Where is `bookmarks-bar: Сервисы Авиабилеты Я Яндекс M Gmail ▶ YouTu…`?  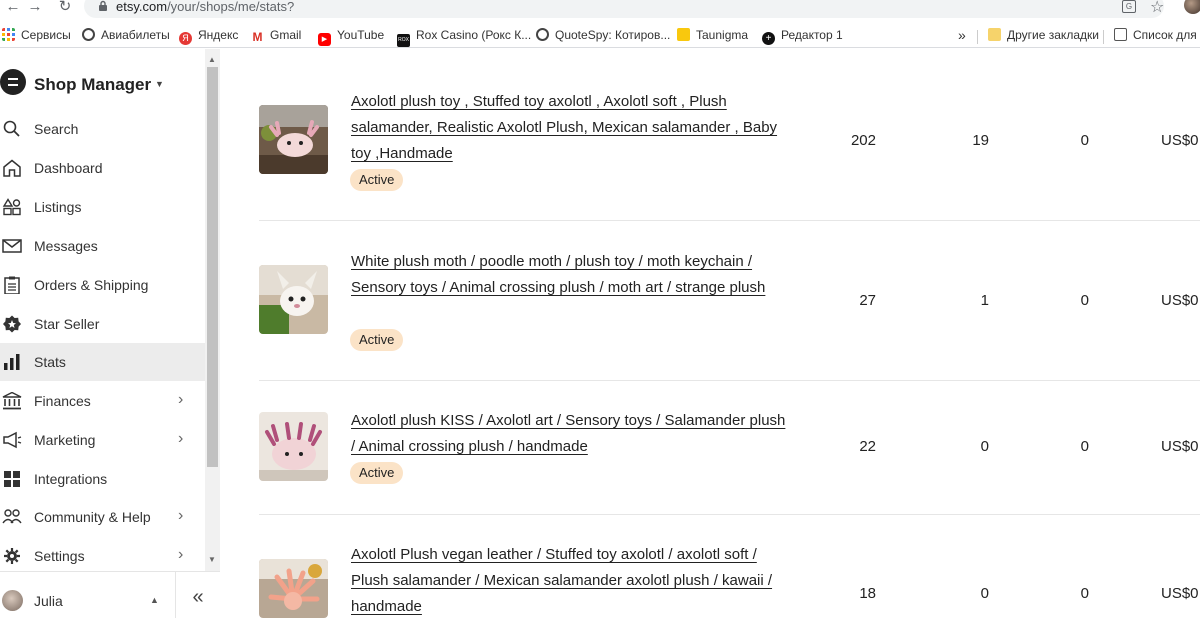
bookmarks-bar: Сервисы Авиабилеты Я Яндекс M Gmail ▶ YouTu… is located at coordinates (600, 36).